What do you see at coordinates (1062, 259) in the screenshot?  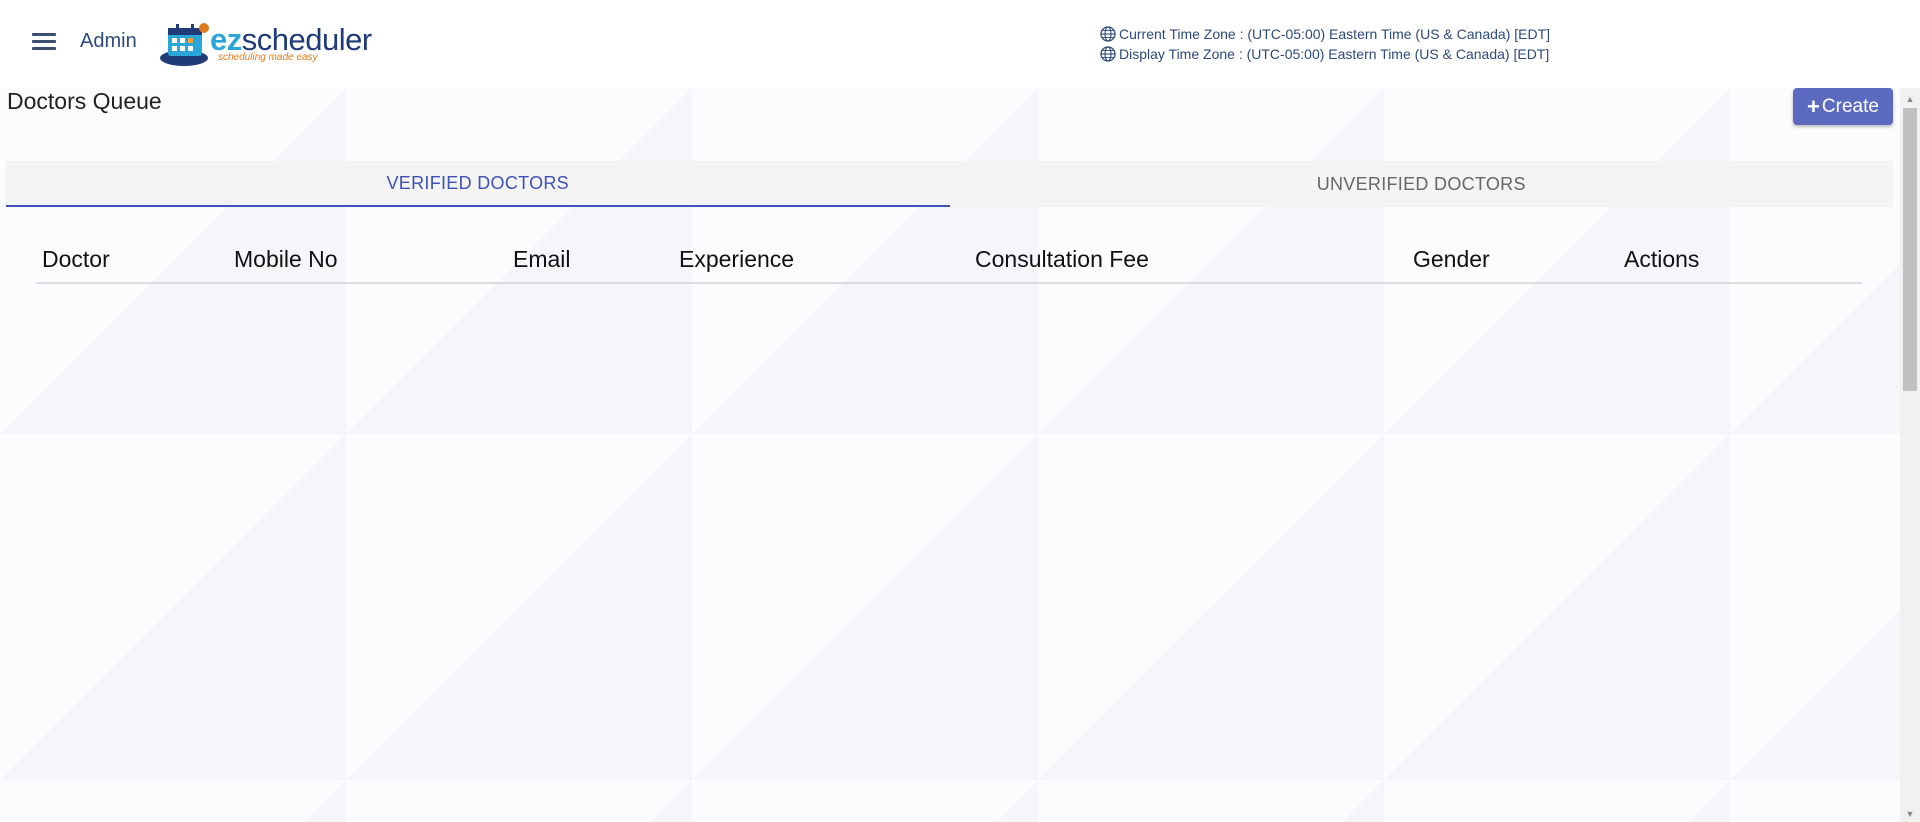 I see `column-header-consultation-fee: Consultation Fee` at bounding box center [1062, 259].